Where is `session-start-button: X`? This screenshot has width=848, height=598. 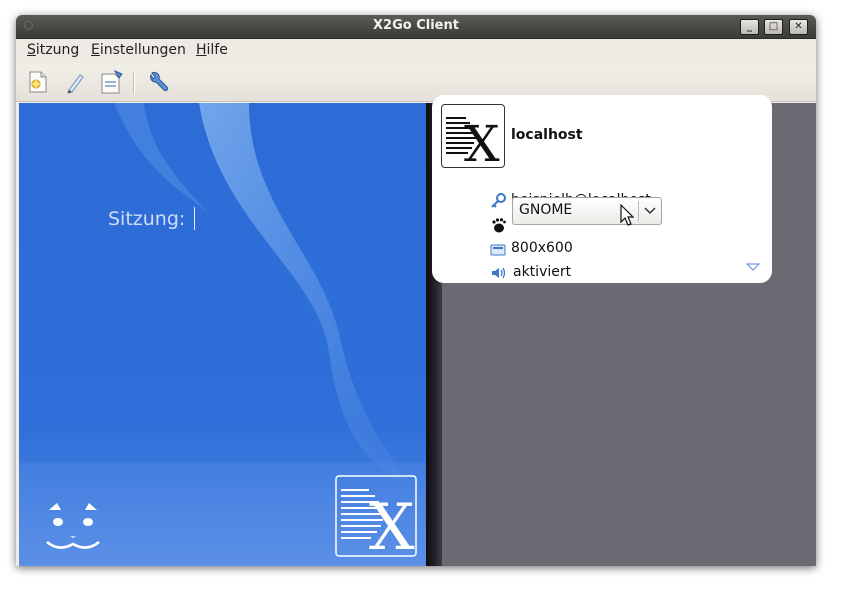 session-start-button: X is located at coordinates (473, 138).